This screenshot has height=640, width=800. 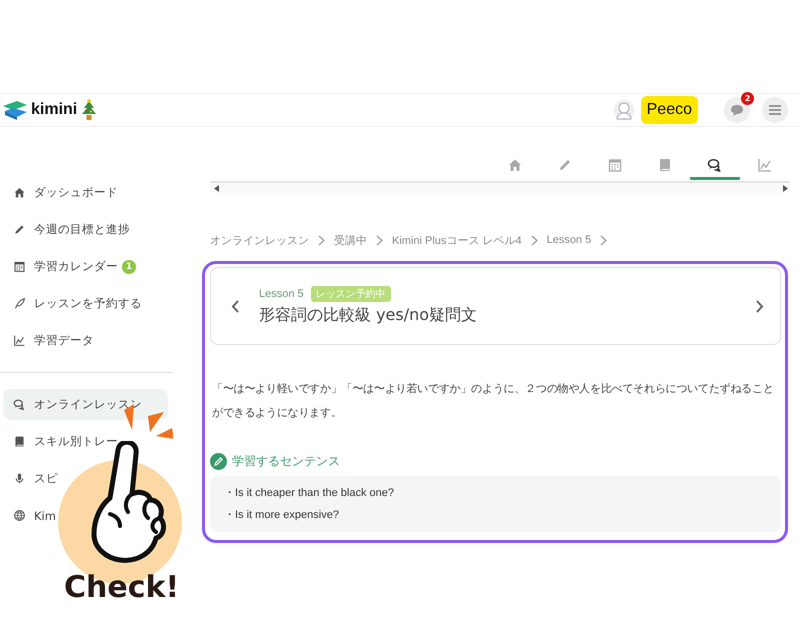 I want to click on next-button, so click(x=760, y=306).